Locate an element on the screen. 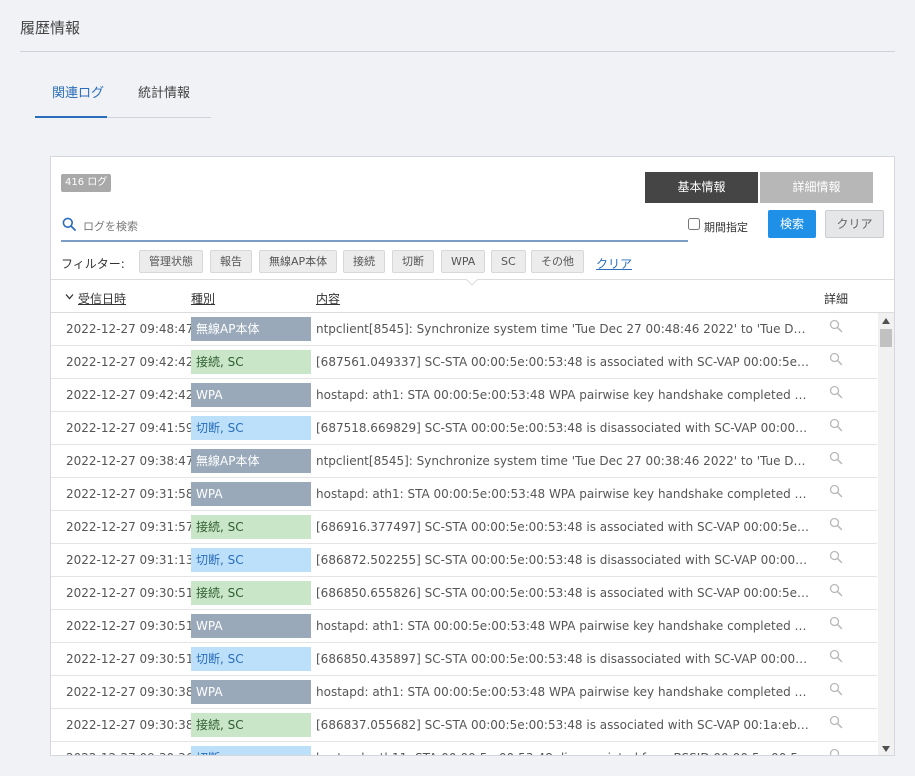 The height and width of the screenshot is (776, 915). filter-clear-link: クリア is located at coordinates (614, 263).